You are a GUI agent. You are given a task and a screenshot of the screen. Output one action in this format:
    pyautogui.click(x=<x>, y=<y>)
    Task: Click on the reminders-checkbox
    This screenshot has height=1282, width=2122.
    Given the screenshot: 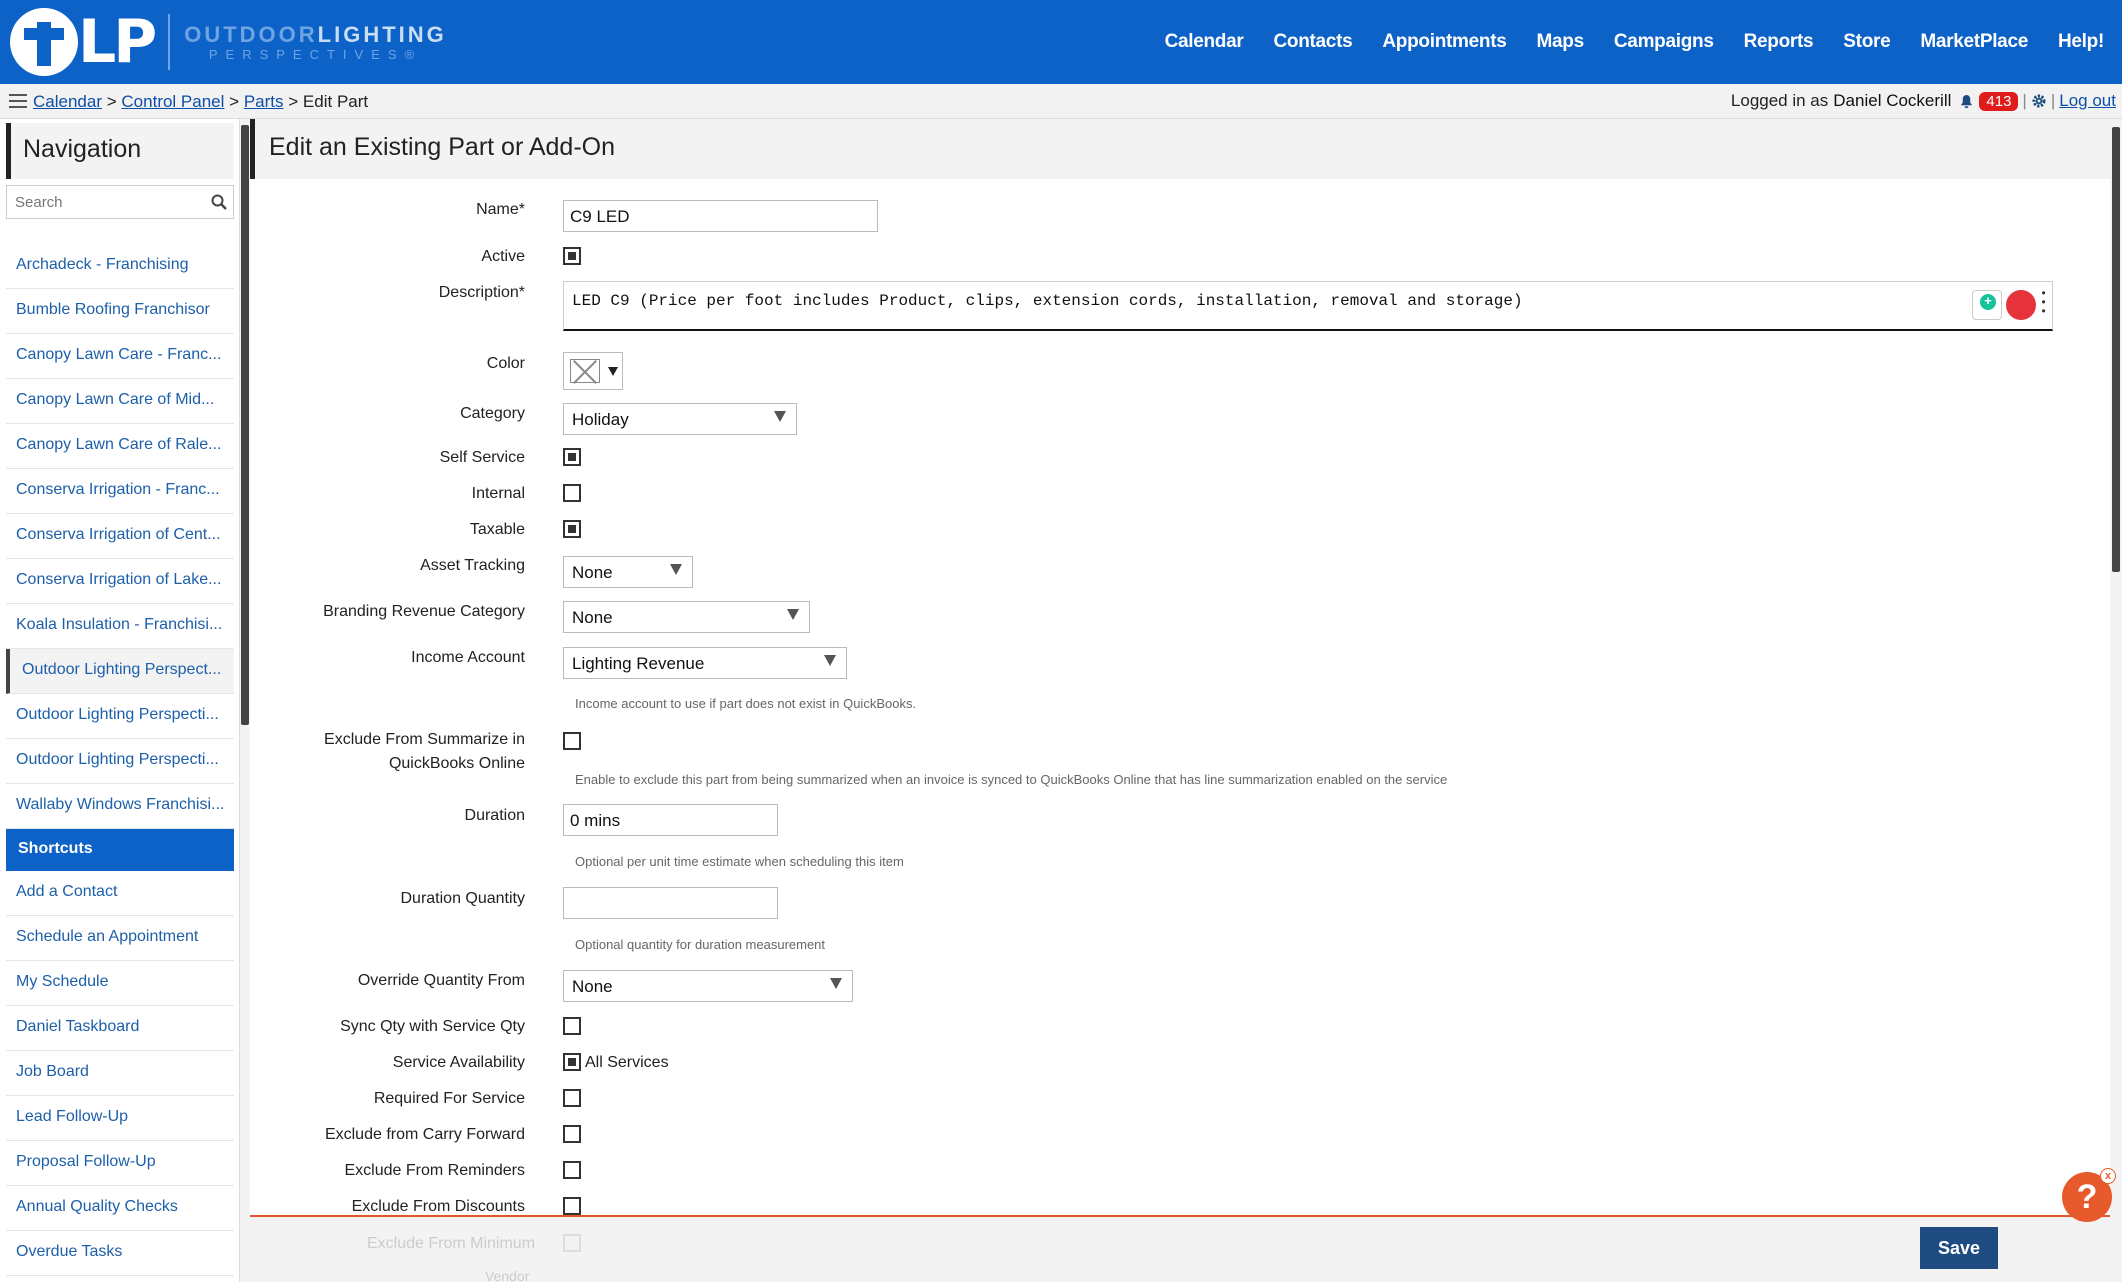 What is the action you would take?
    pyautogui.click(x=572, y=1170)
    